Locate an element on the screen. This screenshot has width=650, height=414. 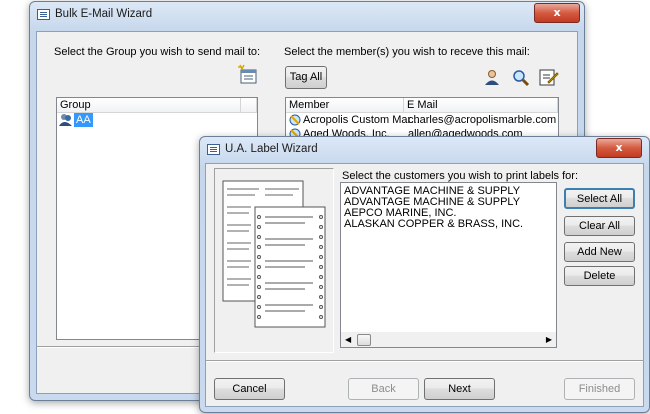
cancel-button: Cancel is located at coordinates (249, 389).